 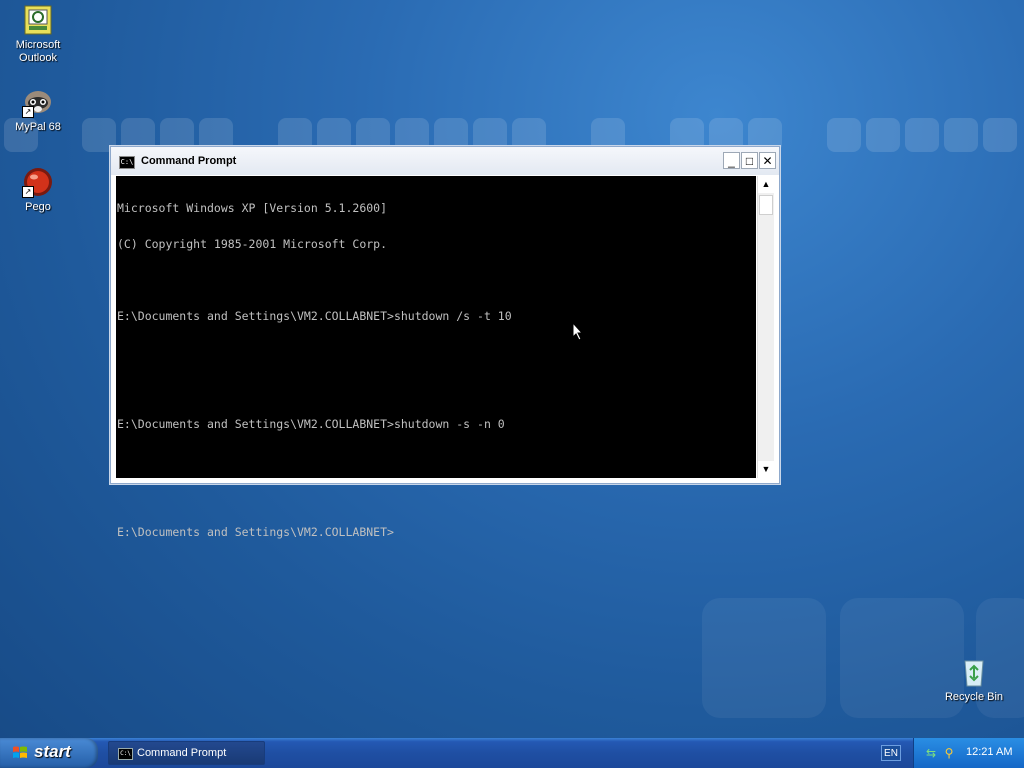 I want to click on outlook-icon, so click(x=38, y=20).